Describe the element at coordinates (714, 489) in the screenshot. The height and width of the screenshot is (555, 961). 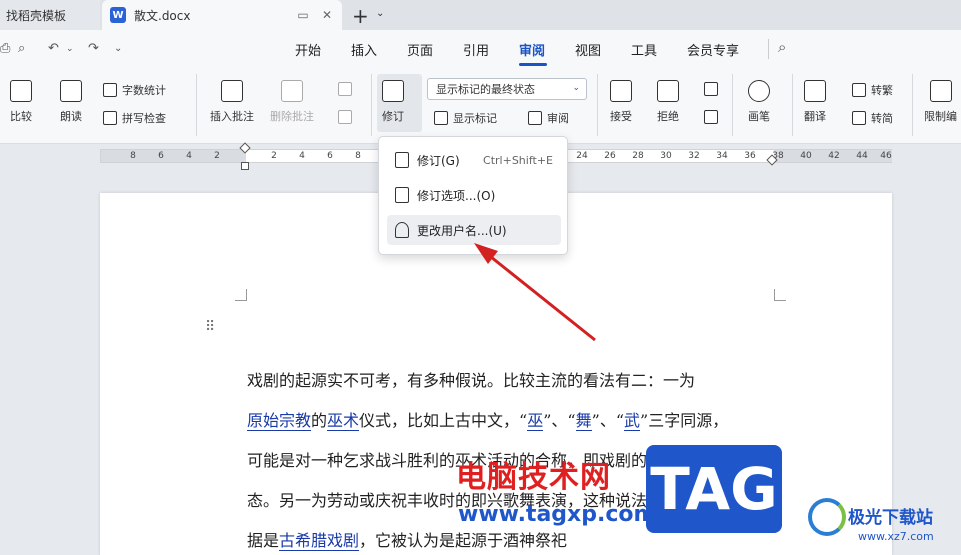
I see `watermark-tag-logo: TAG` at that location.